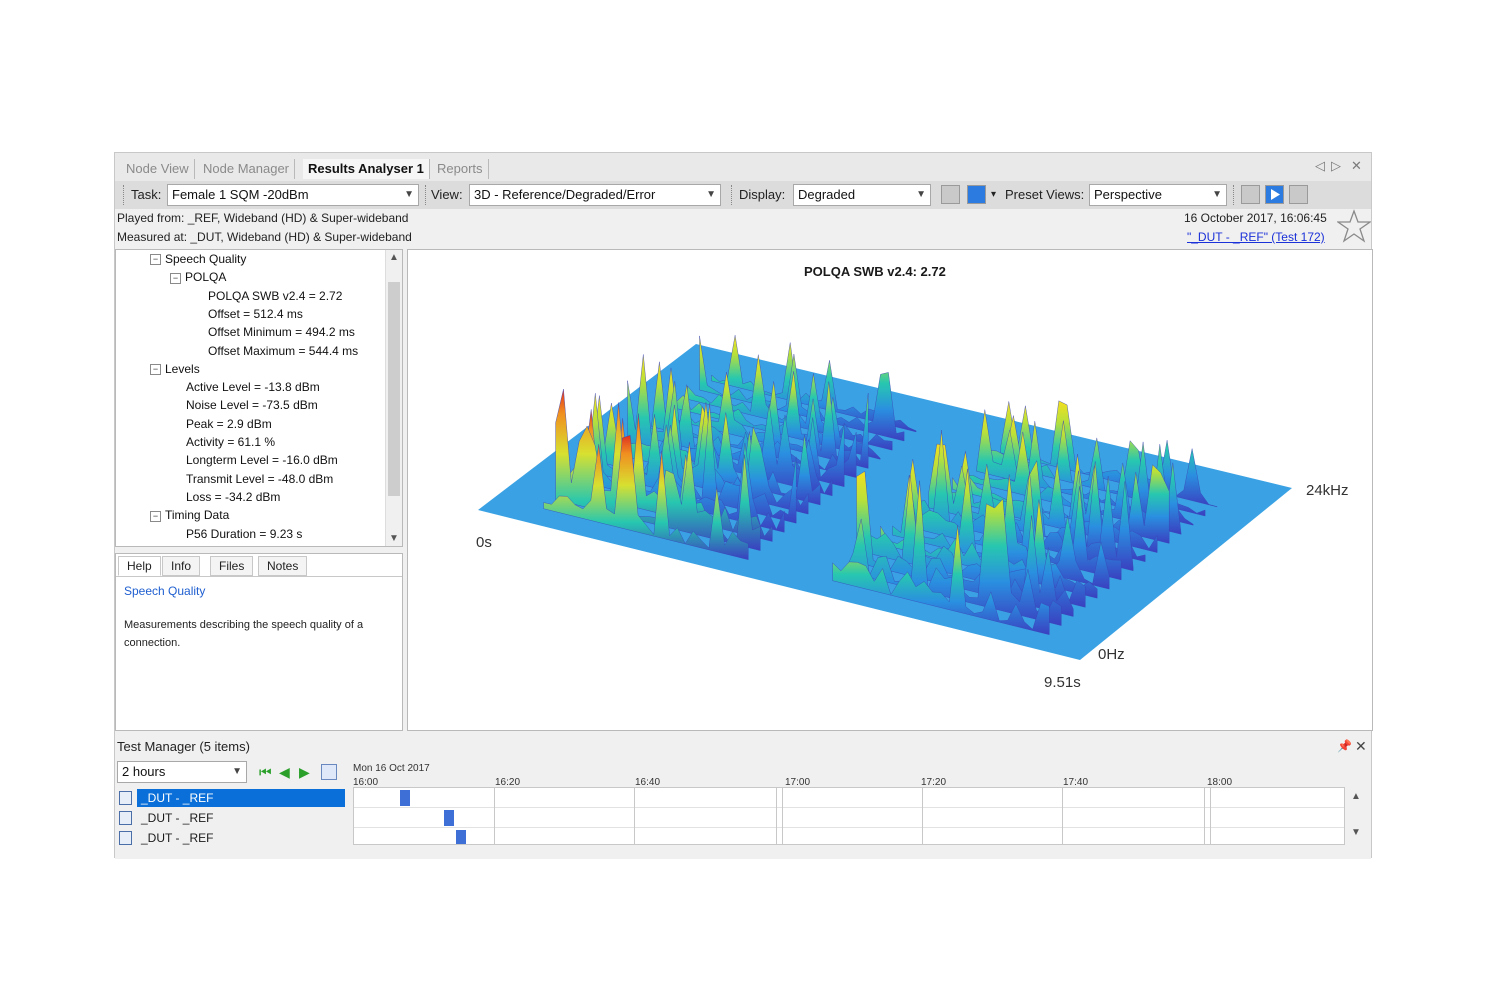  What do you see at coordinates (284, 772) in the screenshot?
I see `back-icon: ◀` at bounding box center [284, 772].